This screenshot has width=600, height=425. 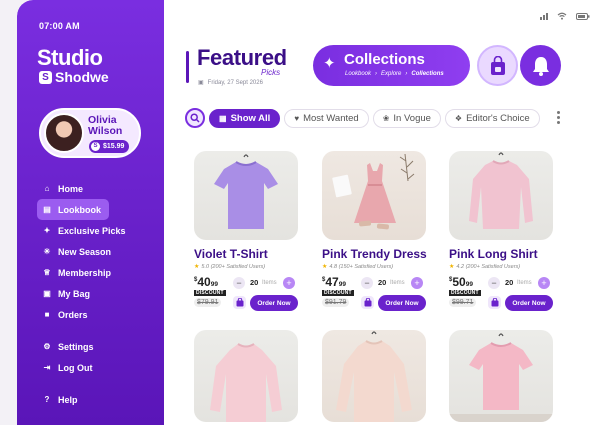 What do you see at coordinates (97, 251) in the screenshot?
I see `sidebar-item-new-season: ✳ New Season` at bounding box center [97, 251].